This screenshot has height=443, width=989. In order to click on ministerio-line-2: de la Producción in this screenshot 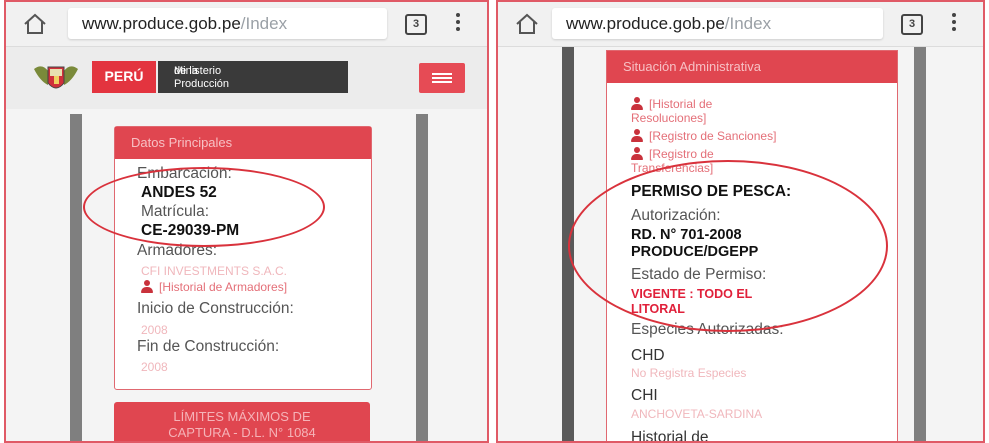, I will do `click(202, 77)`.